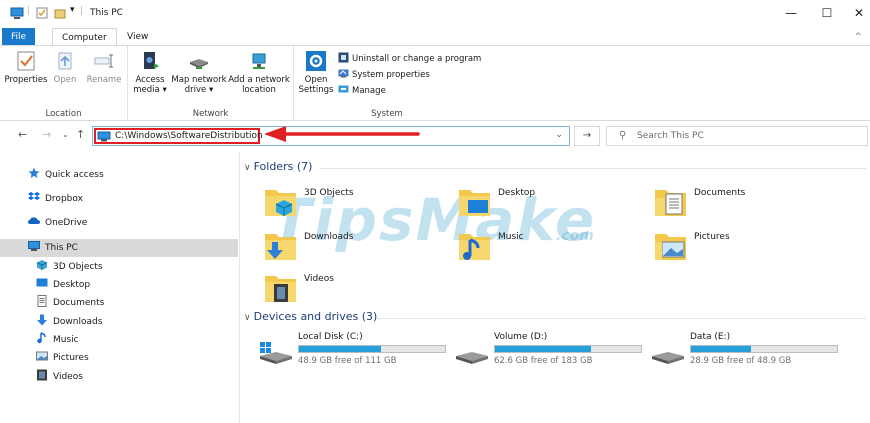 This screenshot has width=870, height=423. Describe the element at coordinates (354, 290) in the screenshot. I see `folder-item-videos: Videos` at that location.